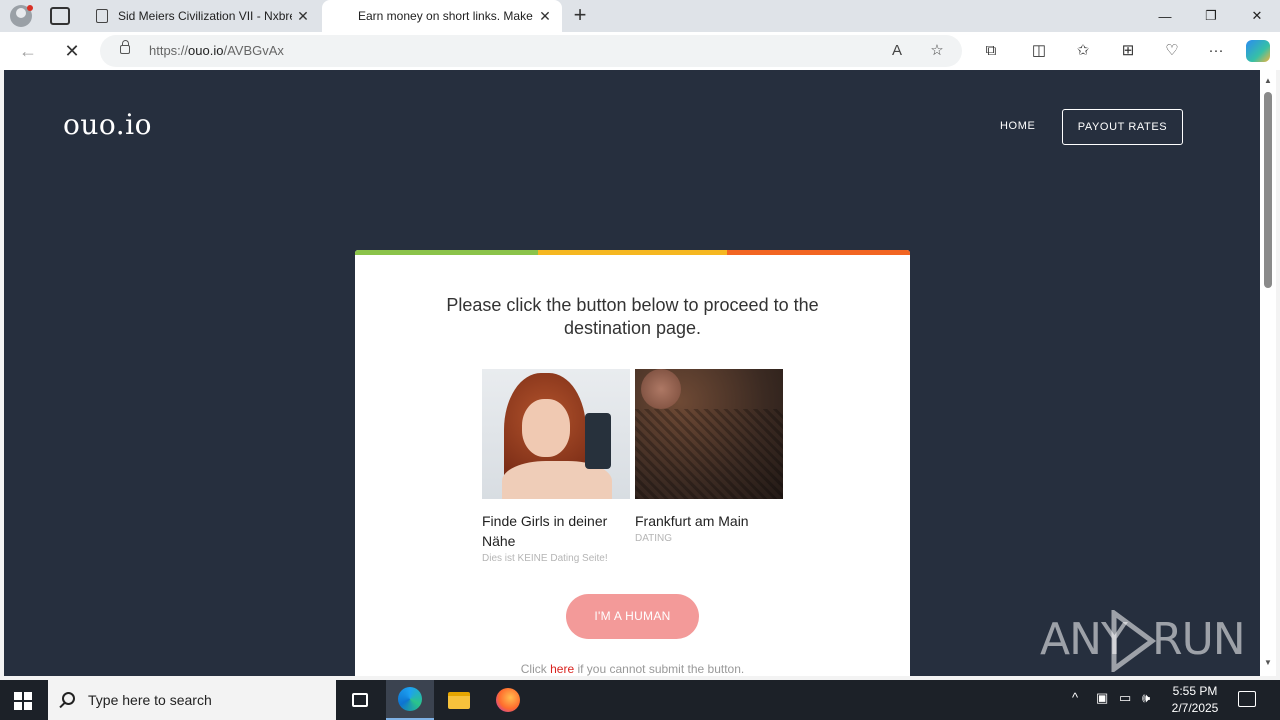 The width and height of the screenshot is (1280, 720). I want to click on edge-taskbar-button, so click(410, 700).